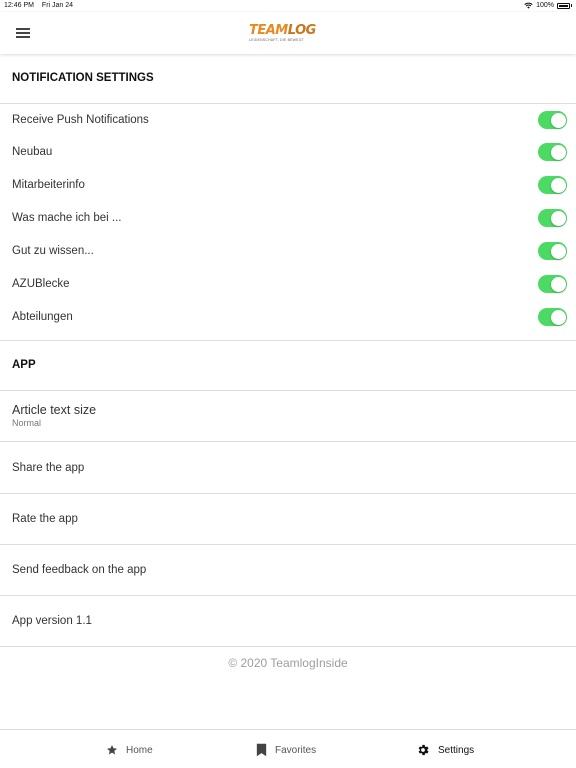 The image size is (576, 768). I want to click on rate-app-item: Rate the app, so click(288, 519).